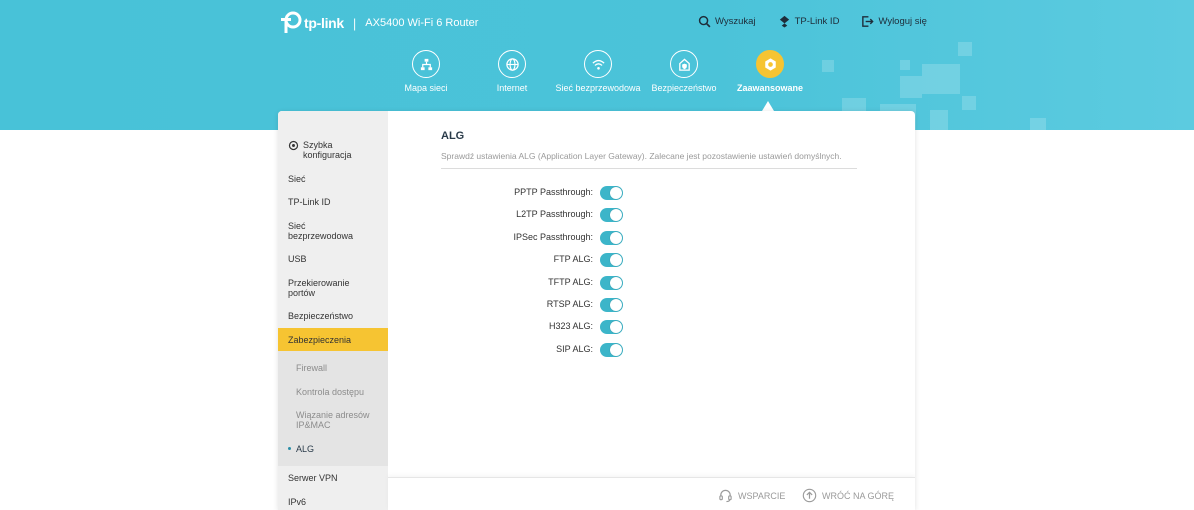 Image resolution: width=1194 pixels, height=510 pixels. Describe the element at coordinates (333, 259) in the screenshot. I see `sidebar-item-usb: USB` at that location.